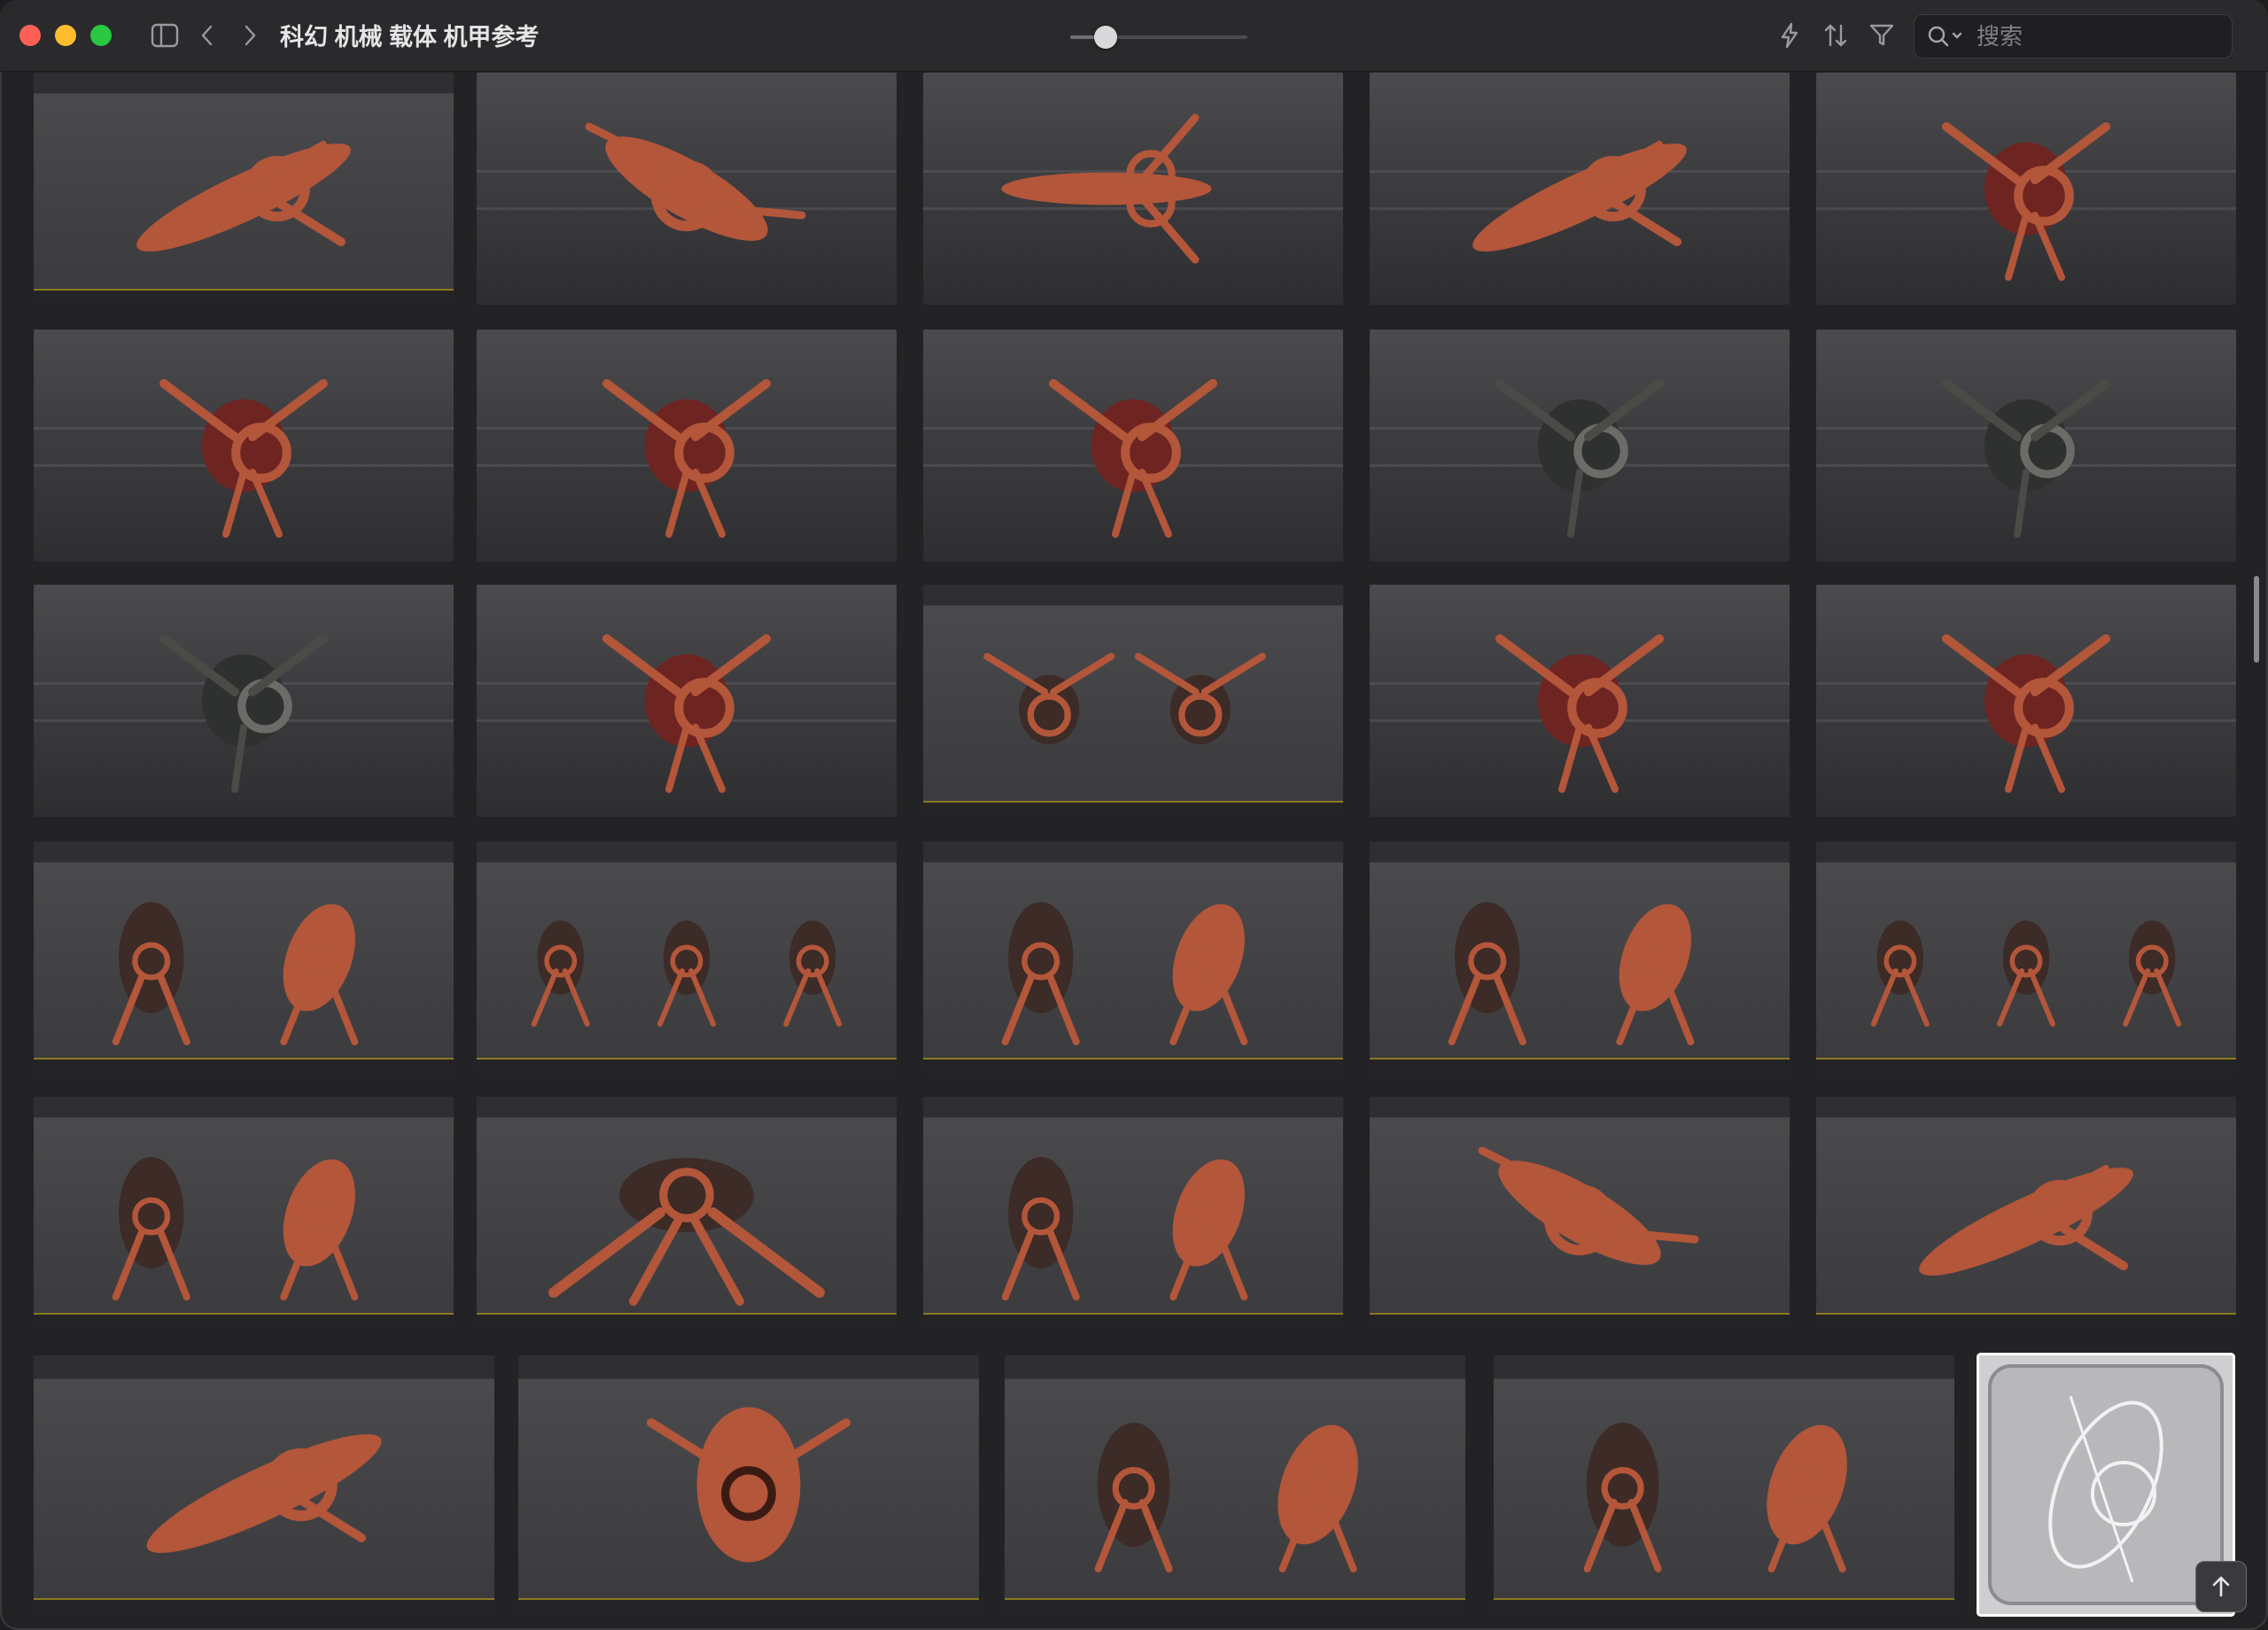 The height and width of the screenshot is (1630, 2268). I want to click on scroll-to-top-button, so click(2221, 1586).